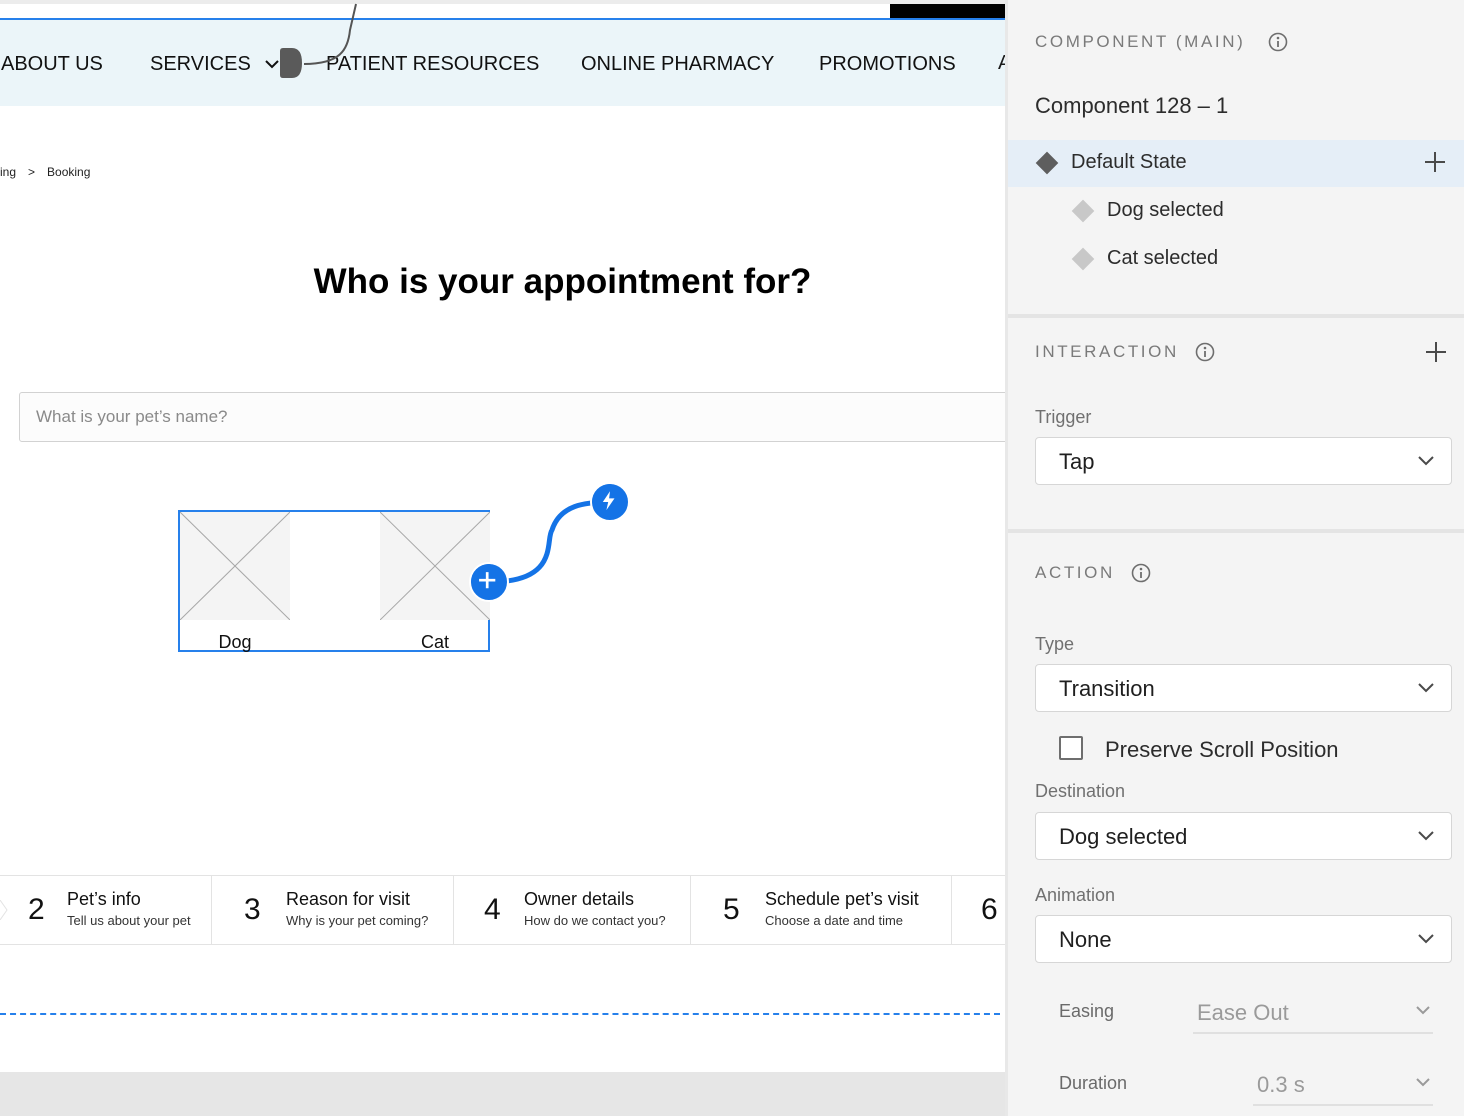 This screenshot has height=1116, width=1464. I want to click on step-arrow-icon, so click(4, 910).